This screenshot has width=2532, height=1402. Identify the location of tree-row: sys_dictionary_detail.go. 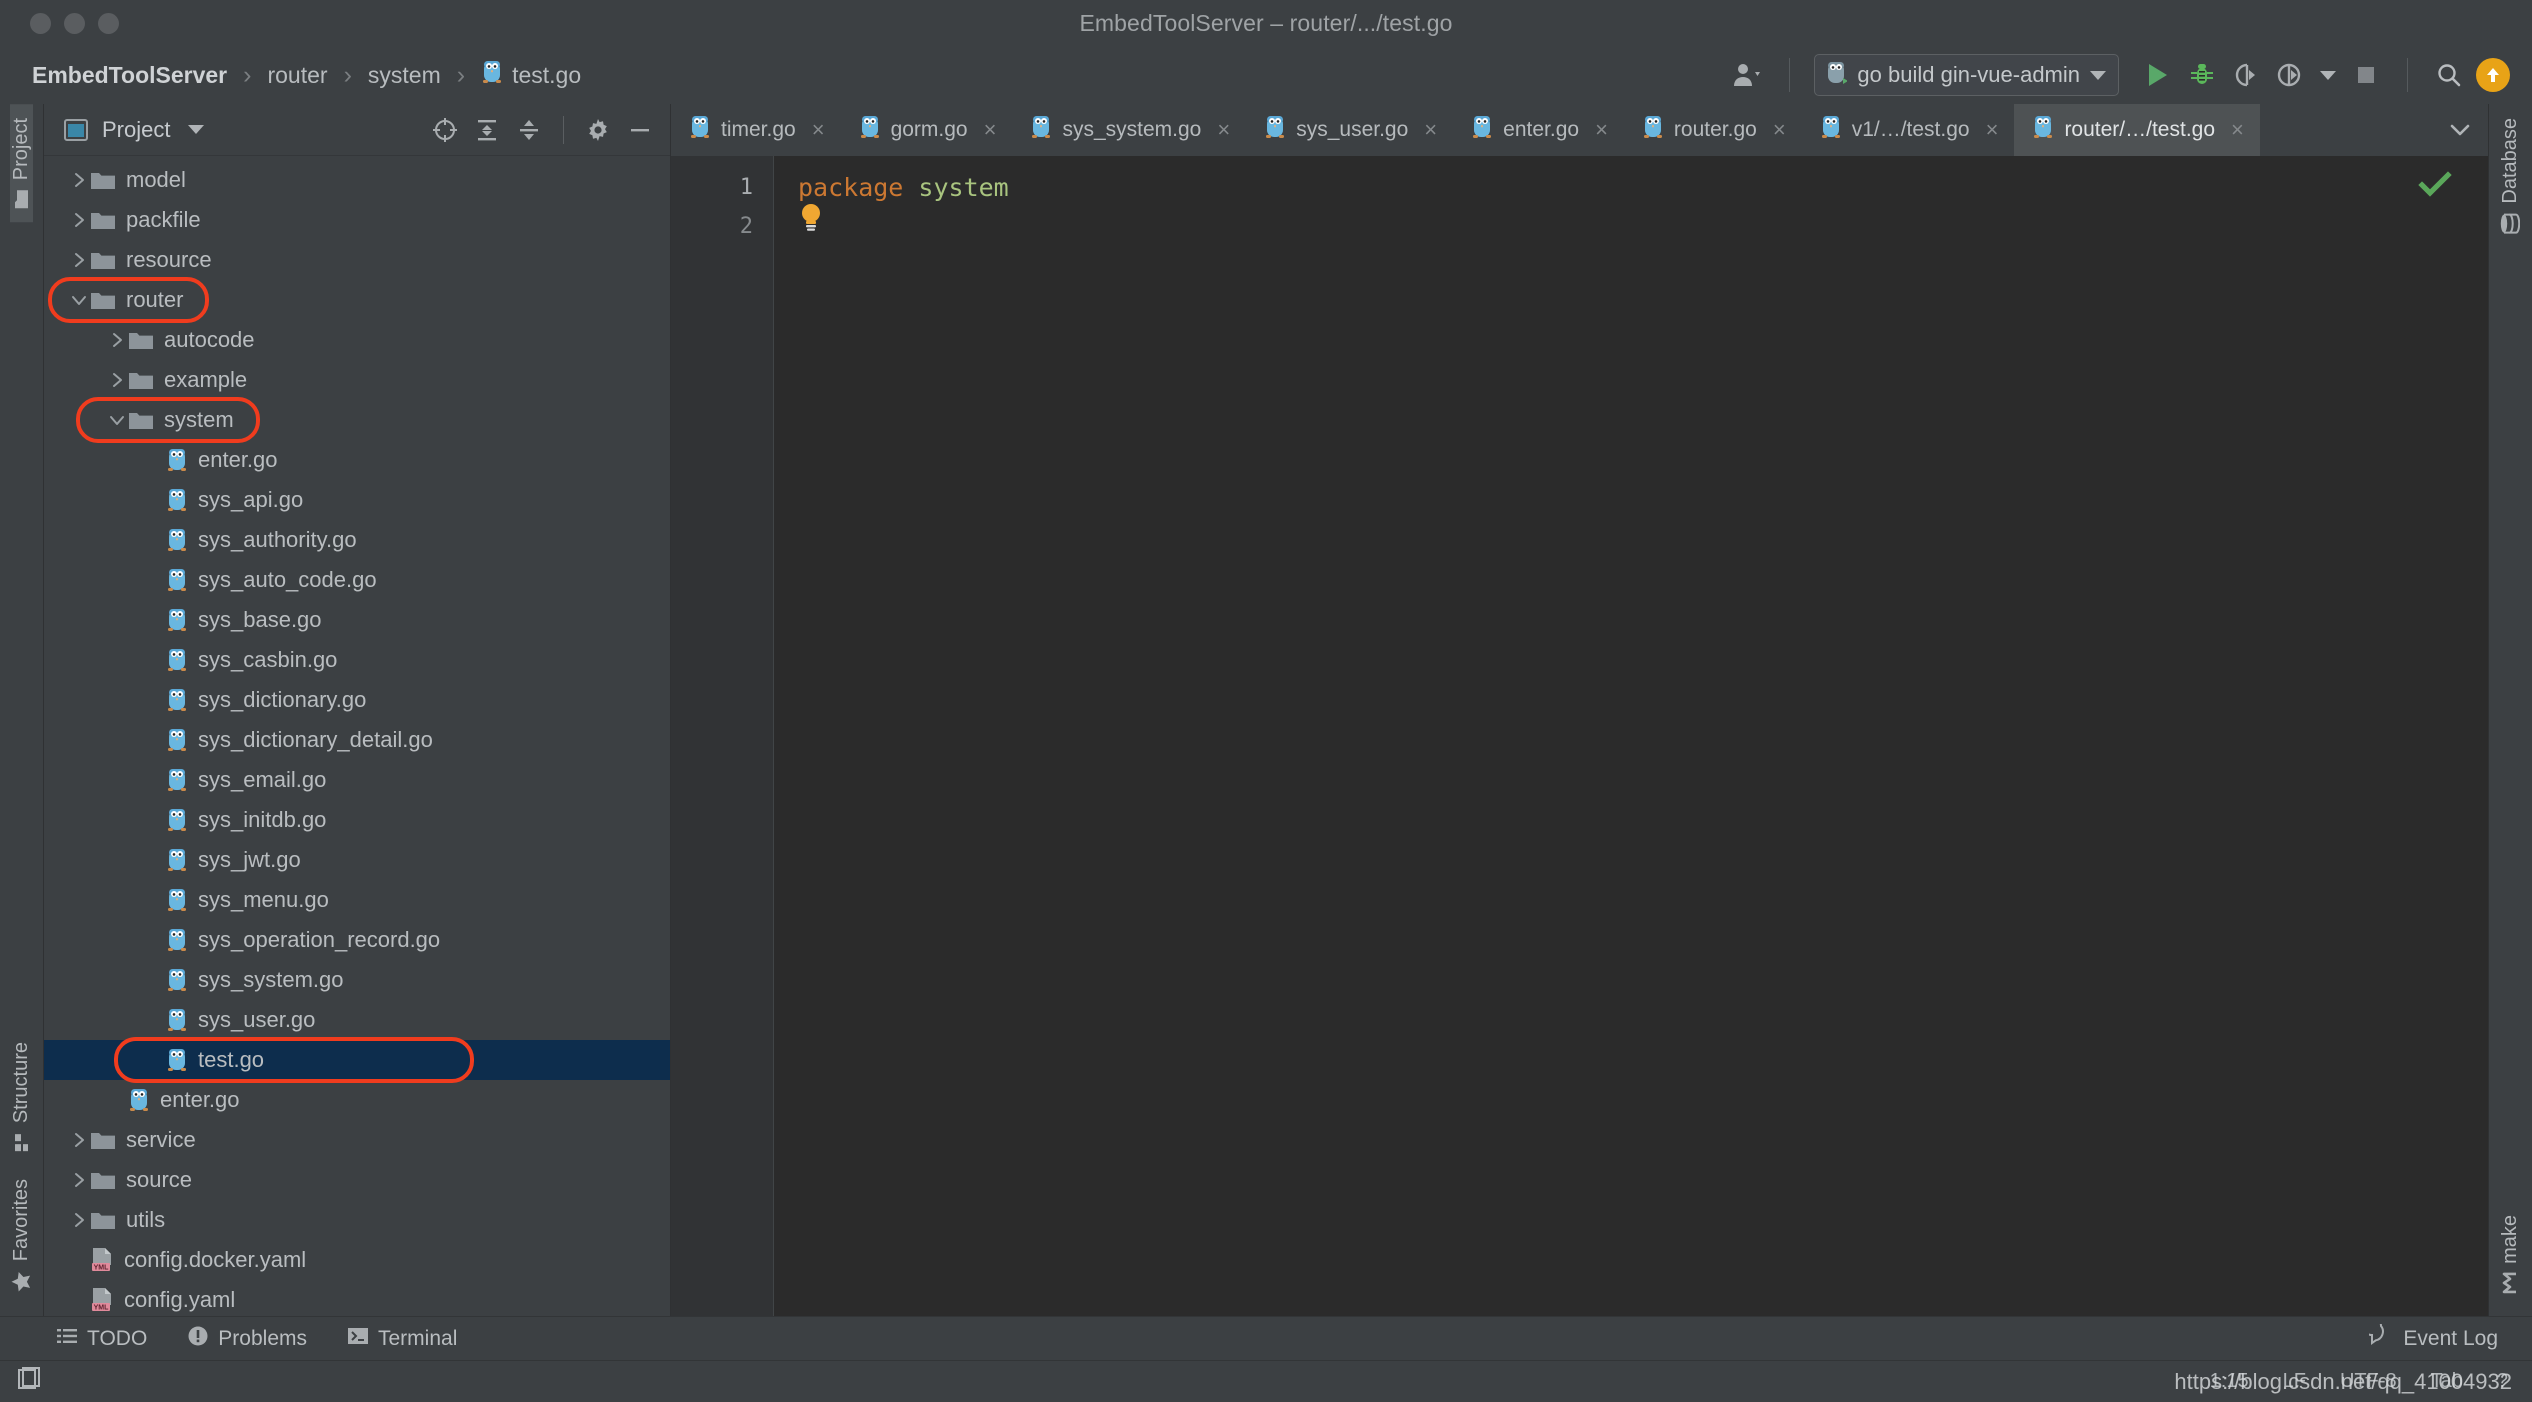
(357, 740).